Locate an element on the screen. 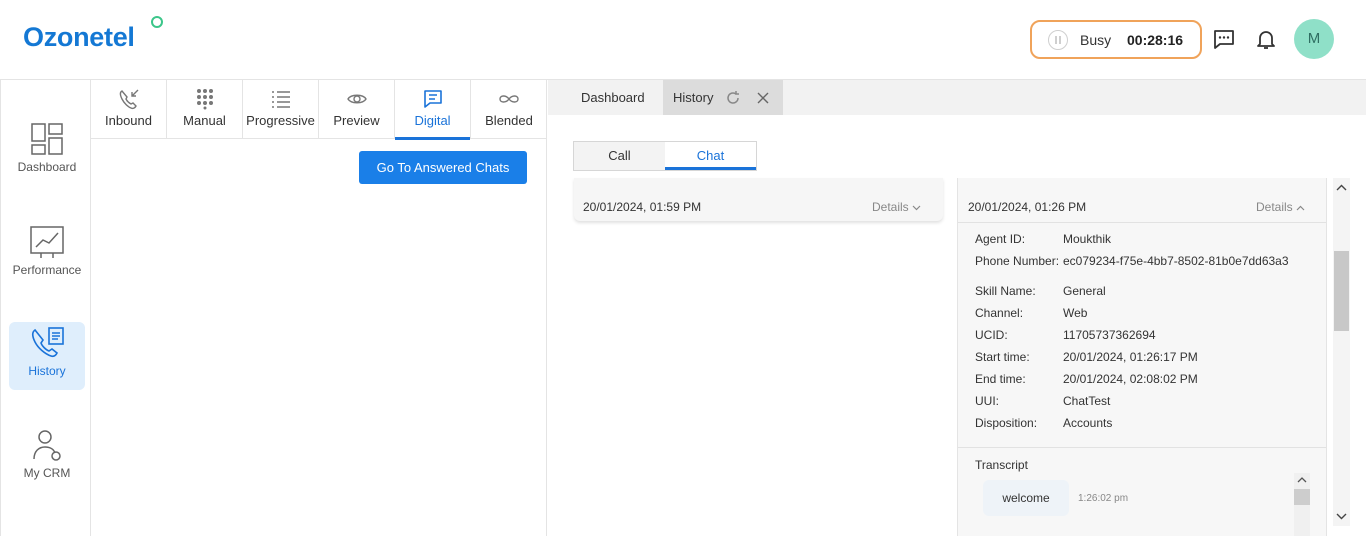  refresh-icon is located at coordinates (733, 98).